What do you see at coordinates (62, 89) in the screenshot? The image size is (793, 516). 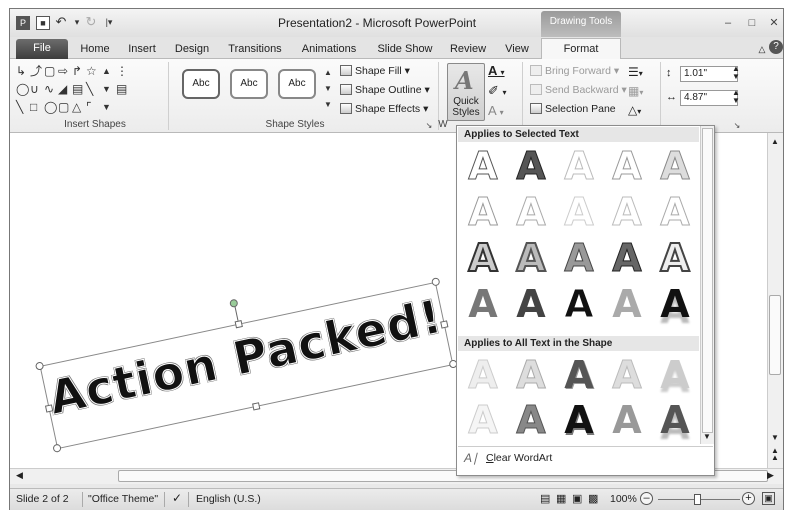 I see `right-triangle-icon: ◢` at bounding box center [62, 89].